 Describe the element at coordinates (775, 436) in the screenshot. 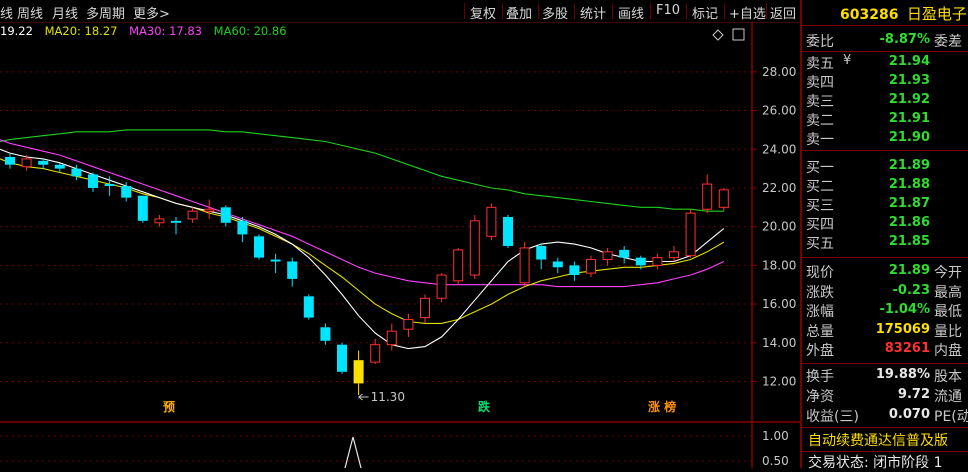

I see `sub-tick-label: 1.00` at that location.